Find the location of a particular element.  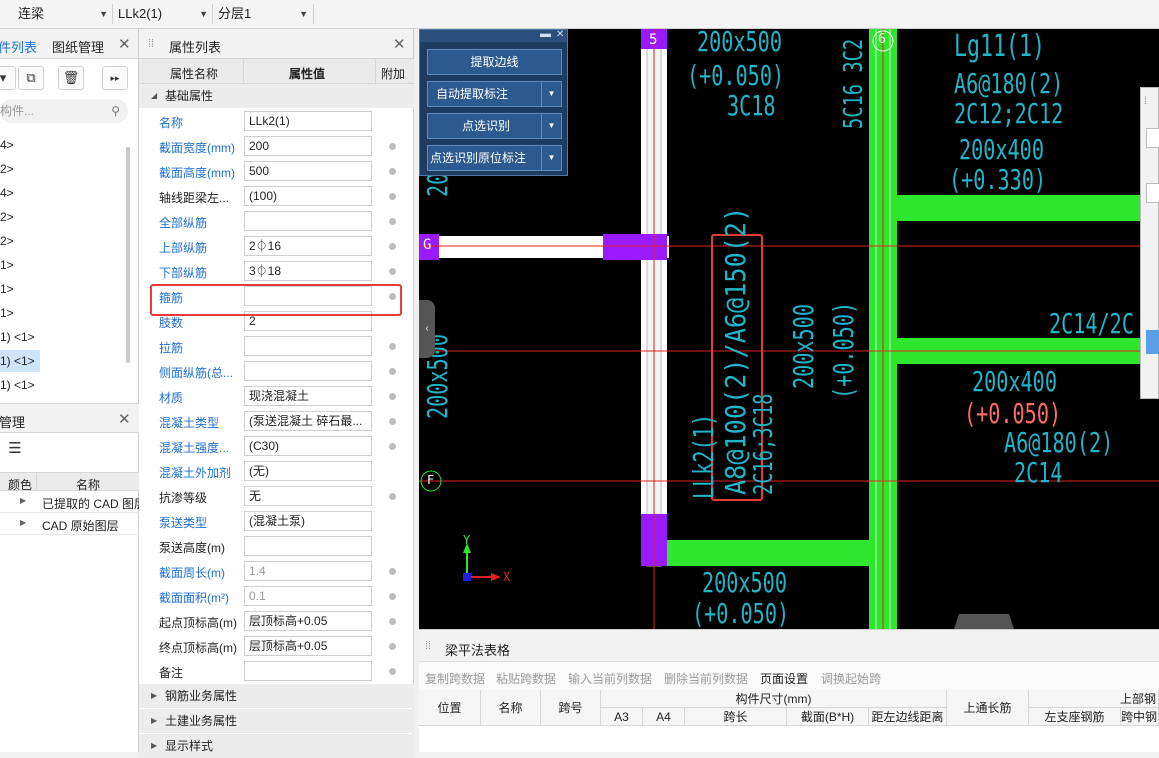

property-row: 拉筋 is located at coordinates (276, 346).